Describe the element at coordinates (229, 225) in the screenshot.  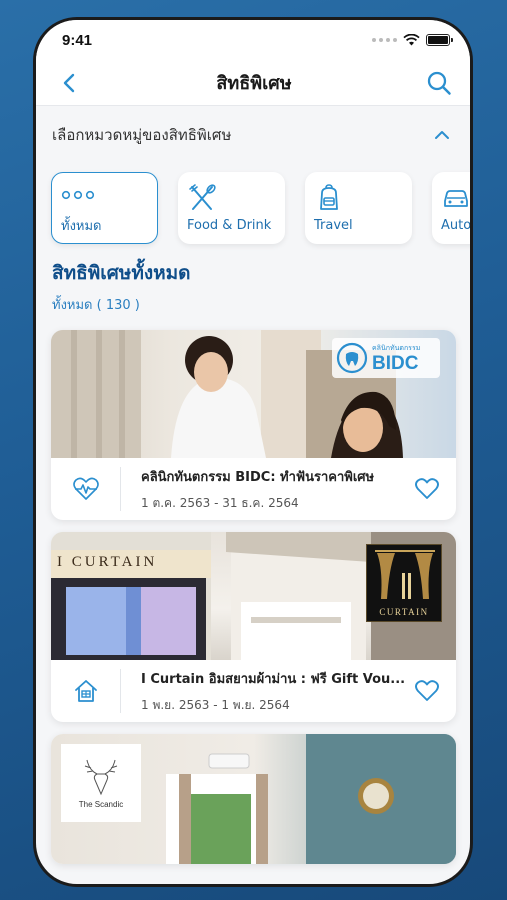
I see `category-chip-label: Food & Drink` at that location.